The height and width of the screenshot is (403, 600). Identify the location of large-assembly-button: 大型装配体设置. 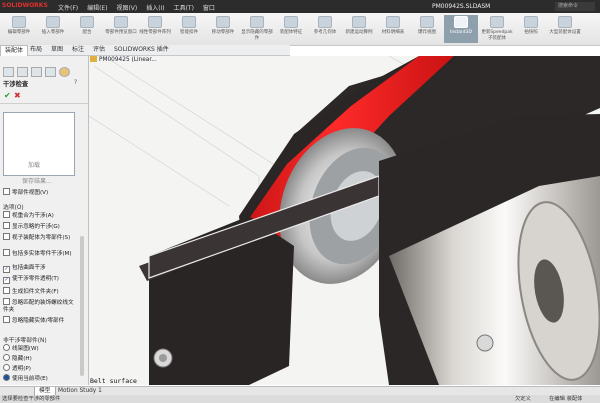
(565, 29).